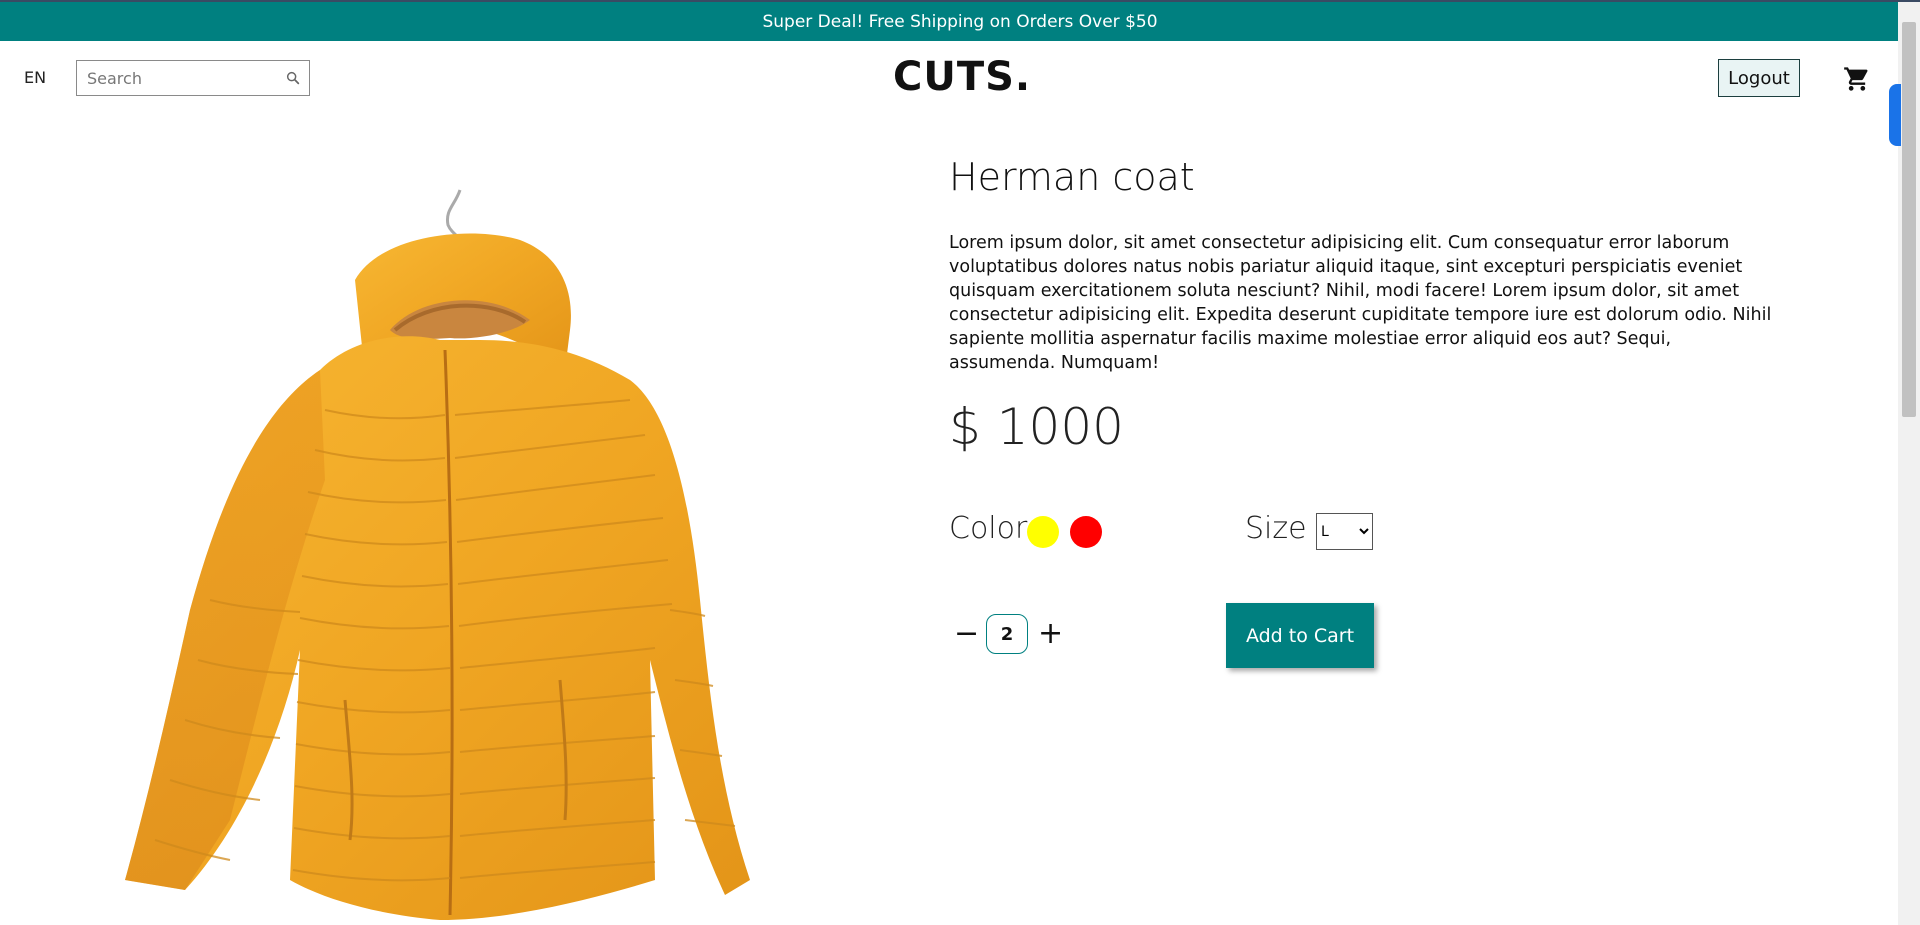  I want to click on side-widget-tab, so click(1895, 115).